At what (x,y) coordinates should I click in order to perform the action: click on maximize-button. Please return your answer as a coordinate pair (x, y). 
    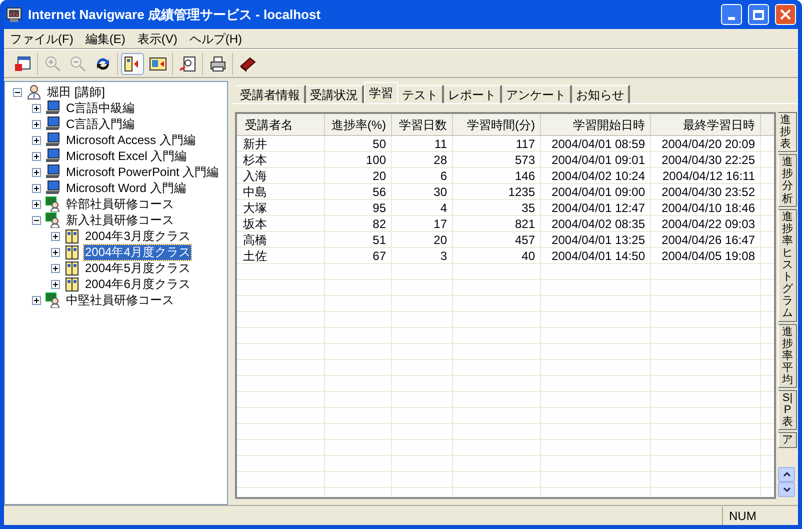
    Looking at the image, I should click on (758, 14).